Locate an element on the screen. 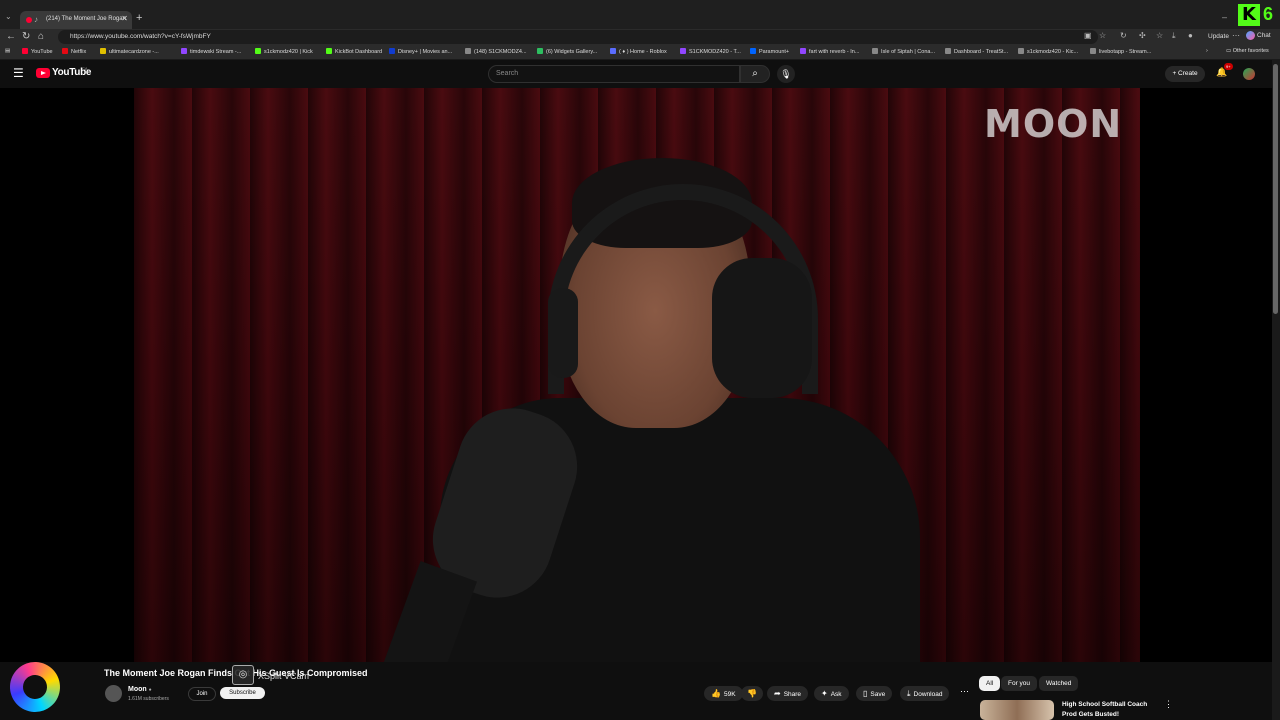 Image resolution: width=1280 pixels, height=720 pixels. kick-badge-number: 6 is located at coordinates (1268, 14).